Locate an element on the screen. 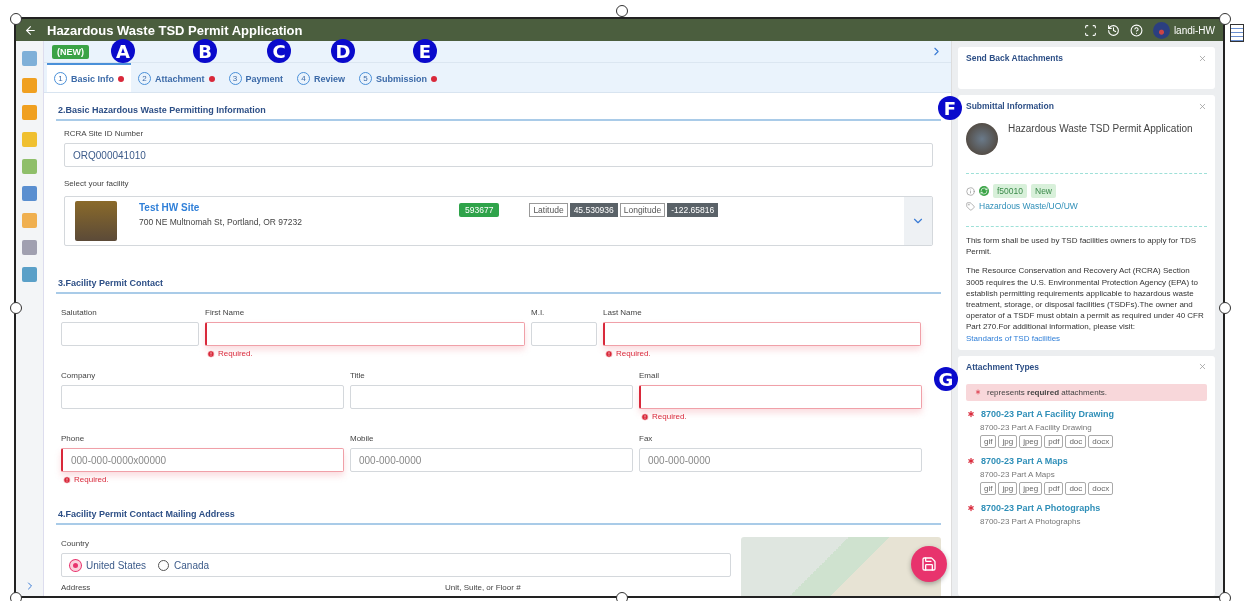 The height and width of the screenshot is (601, 1249). form-details: The Resource Conservation and Recovery Act (RCRA) Section 3005 requires the U.S. Environmental Protection Agency (EPA) to establish permitting requirements applicable to hazardous waste treatment, storage, or disposal facilities (TSDFs).The owner and operator of a TSDF must obtain a permit as required under 40 CFR Part 270.For additional information, please visit: Standards of TSD facilities is located at coordinates (1085, 304).